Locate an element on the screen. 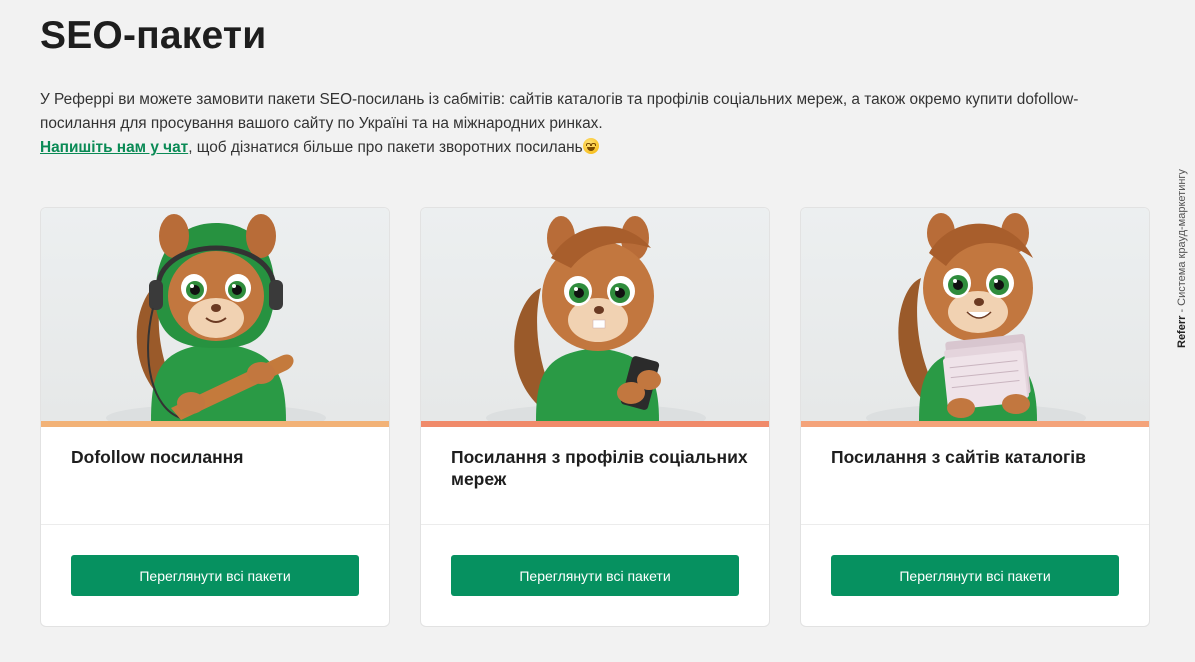  chat-link: Напишіть нам у чат is located at coordinates (114, 147).